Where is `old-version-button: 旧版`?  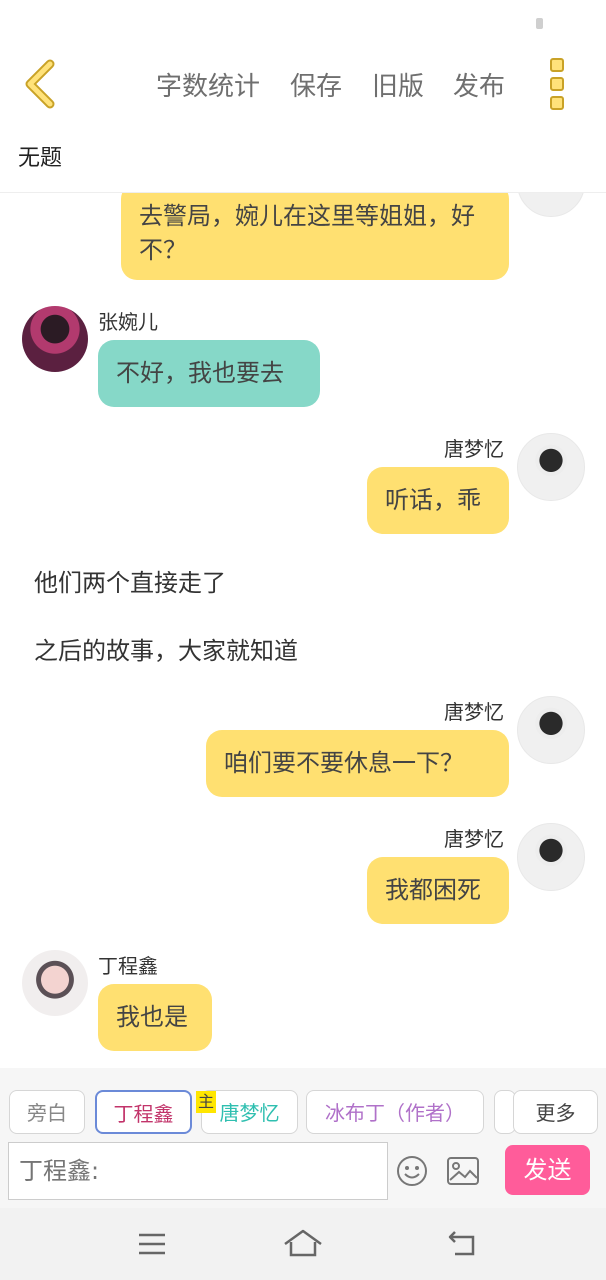 old-version-button: 旧版 is located at coordinates (398, 84).